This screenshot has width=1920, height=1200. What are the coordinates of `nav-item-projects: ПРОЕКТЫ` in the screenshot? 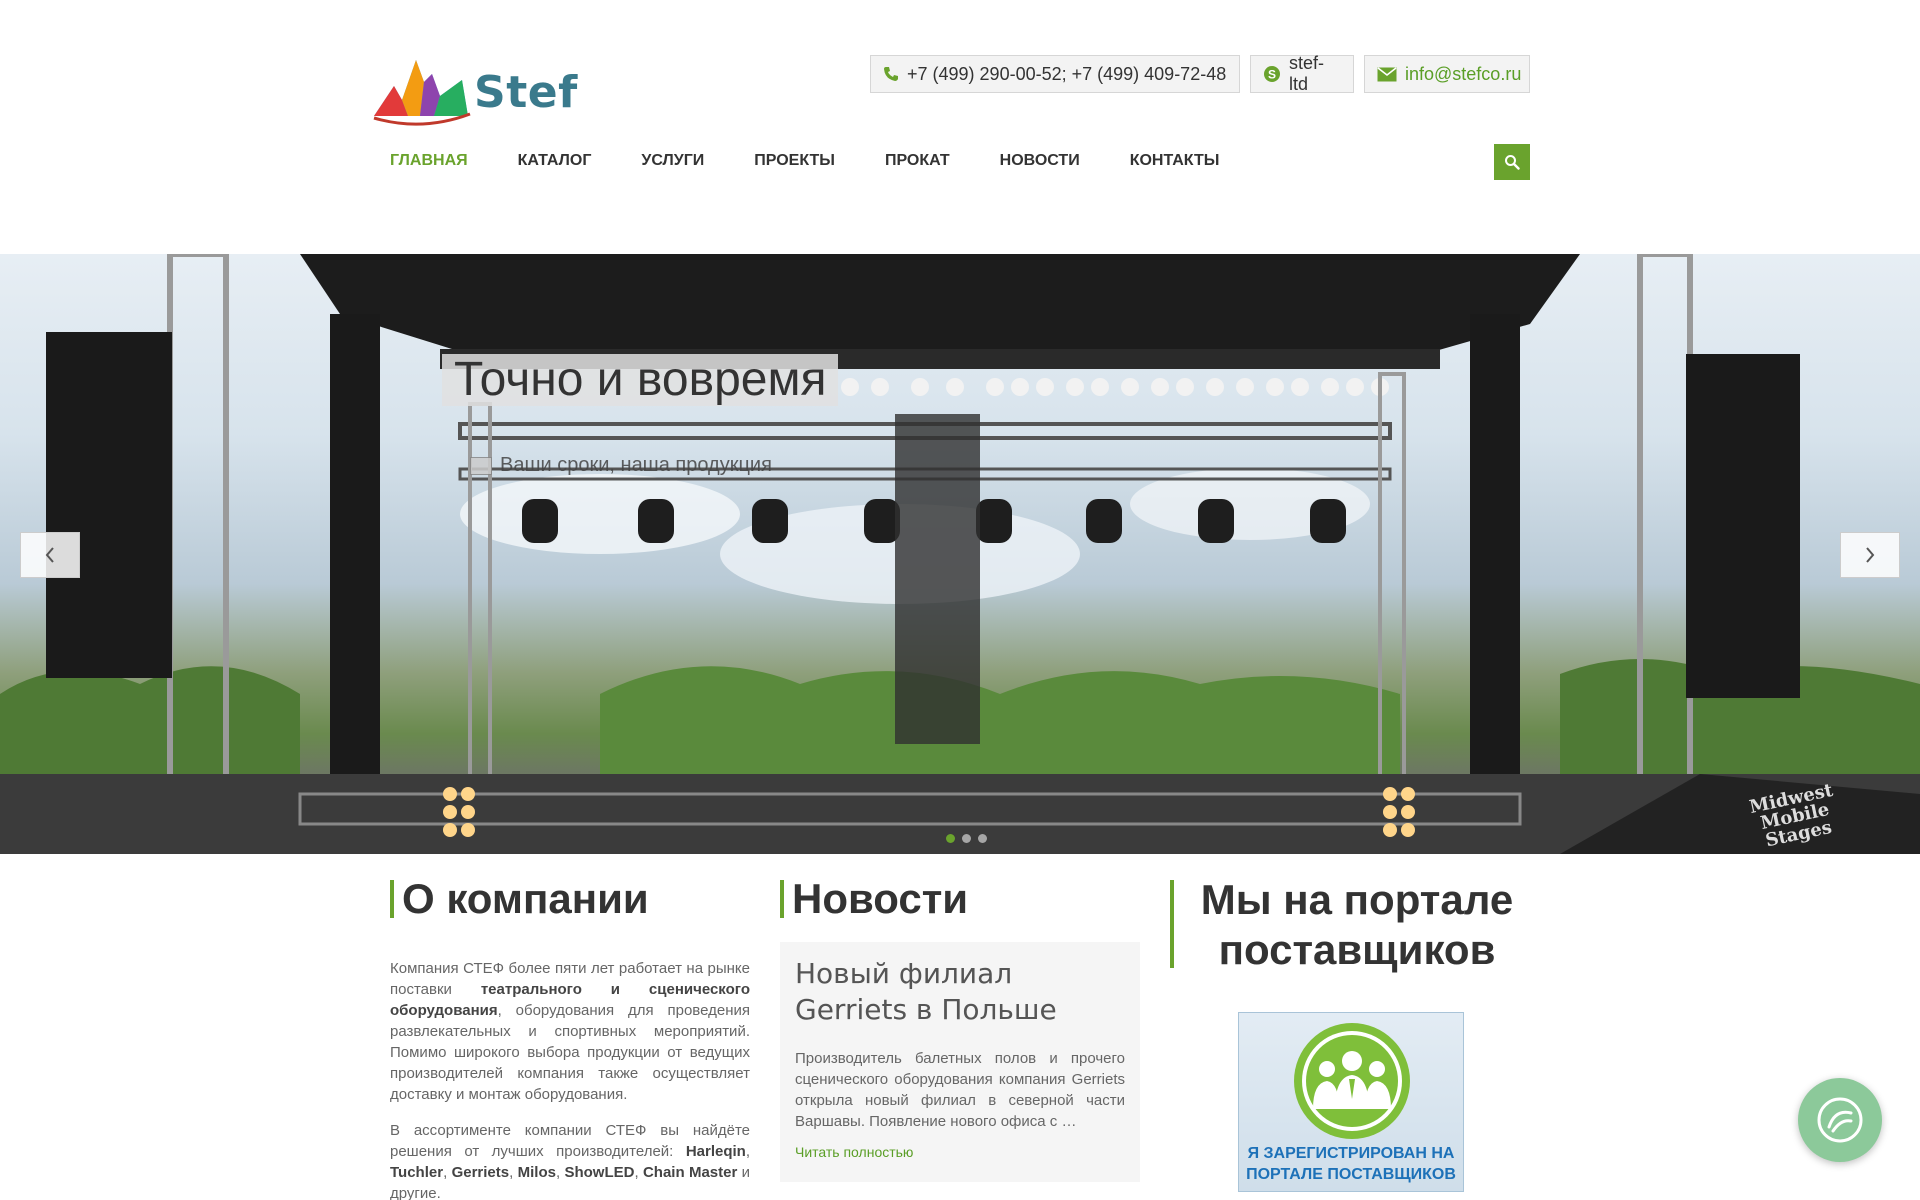 It's located at (794, 161).